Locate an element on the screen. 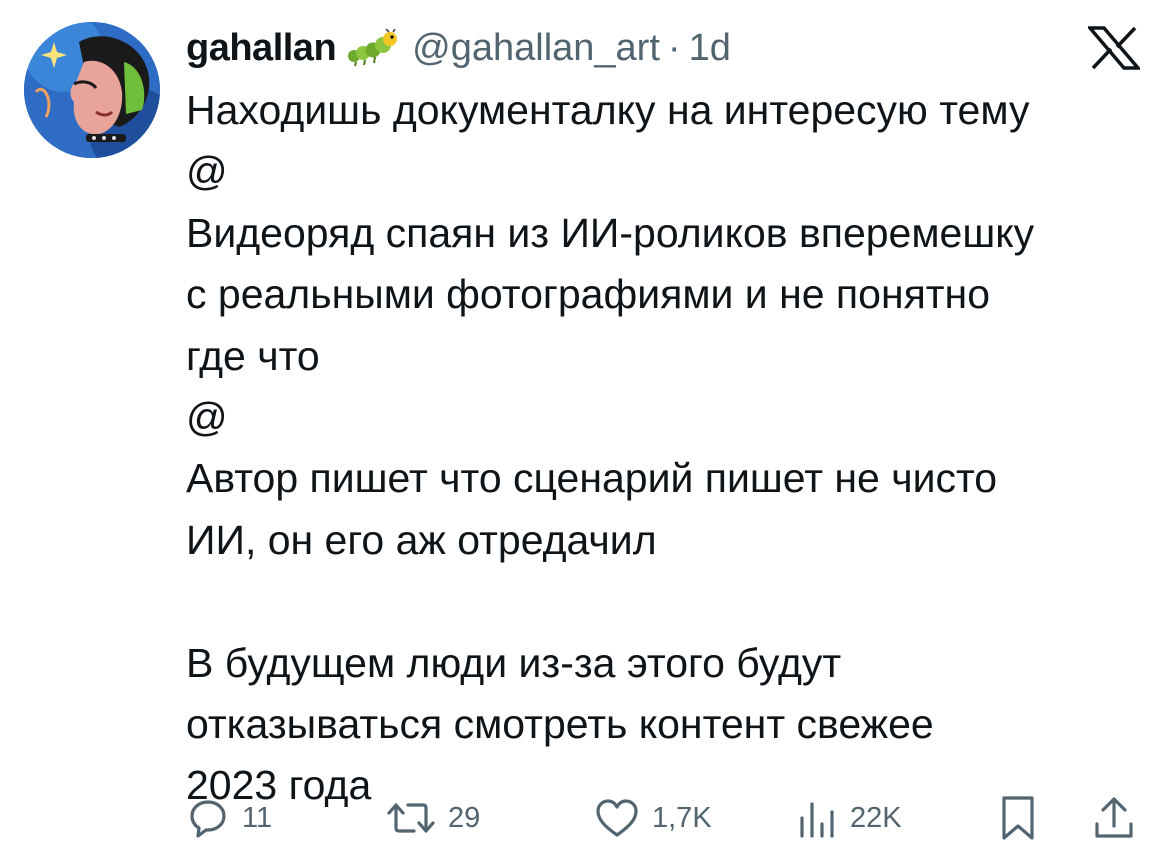 This screenshot has width=1170, height=867. retweet-button: 29 is located at coordinates (433, 818).